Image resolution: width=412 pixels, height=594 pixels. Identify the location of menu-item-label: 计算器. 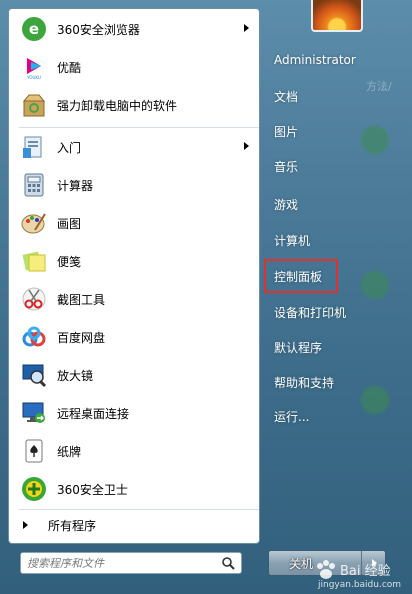
(75, 185).